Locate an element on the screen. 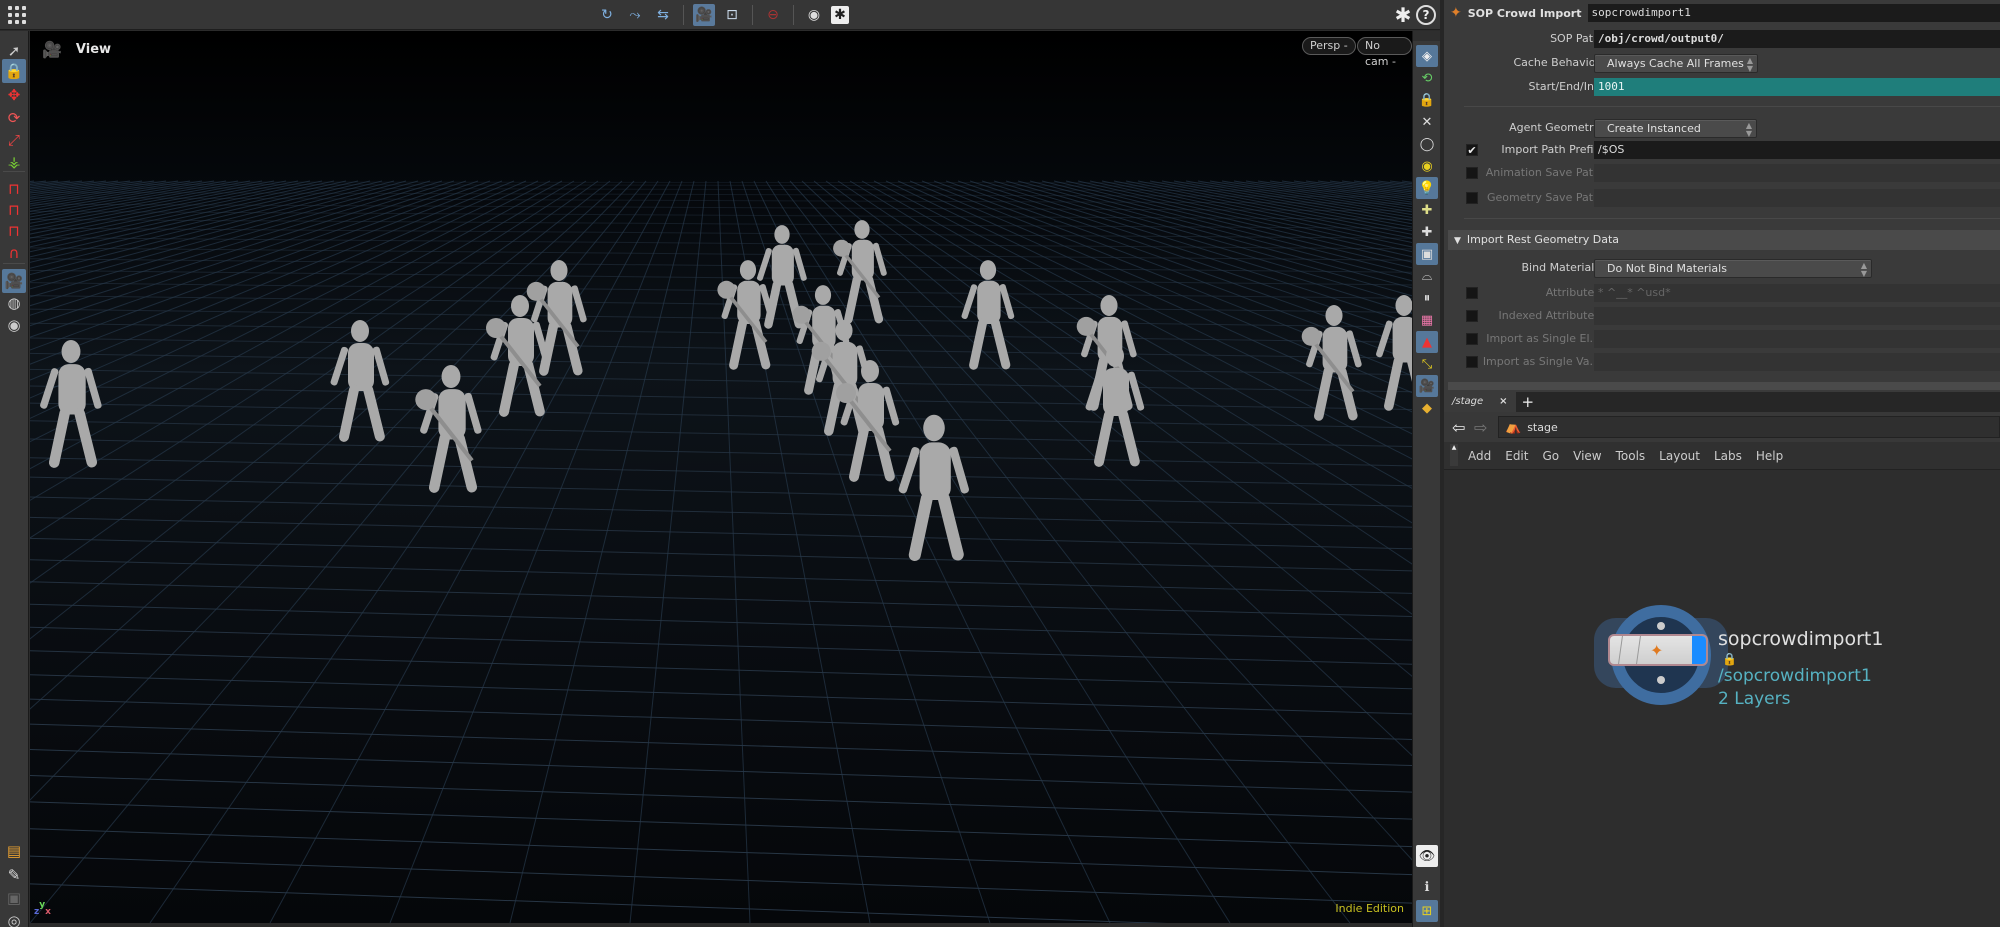 This screenshot has height=927, width=2000. render-region-icon: ◍ is located at coordinates (14, 303).